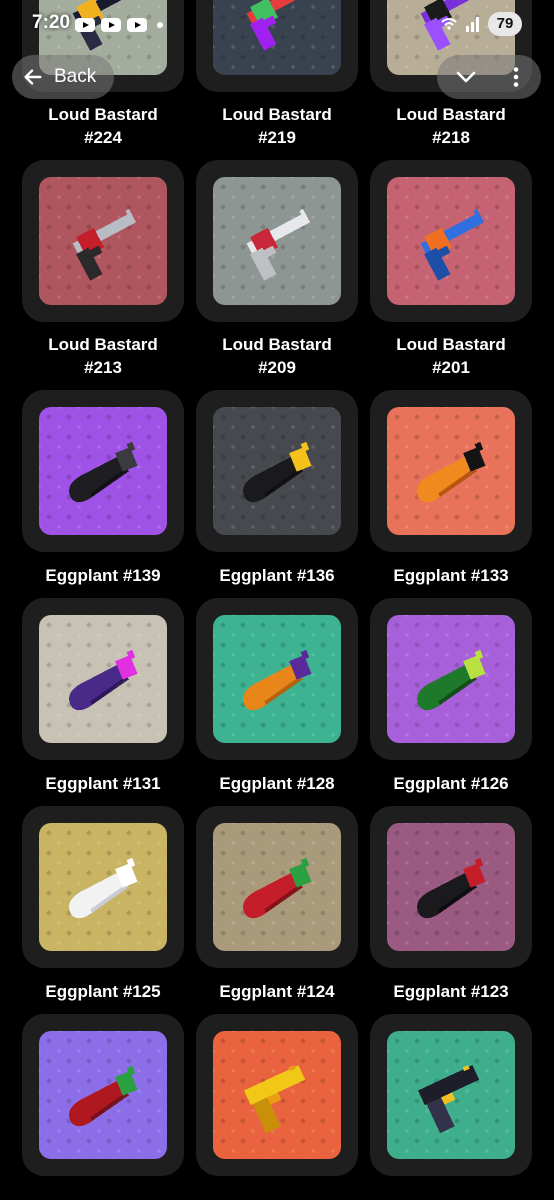  I want to click on item-number: #125, so click(141, 991).